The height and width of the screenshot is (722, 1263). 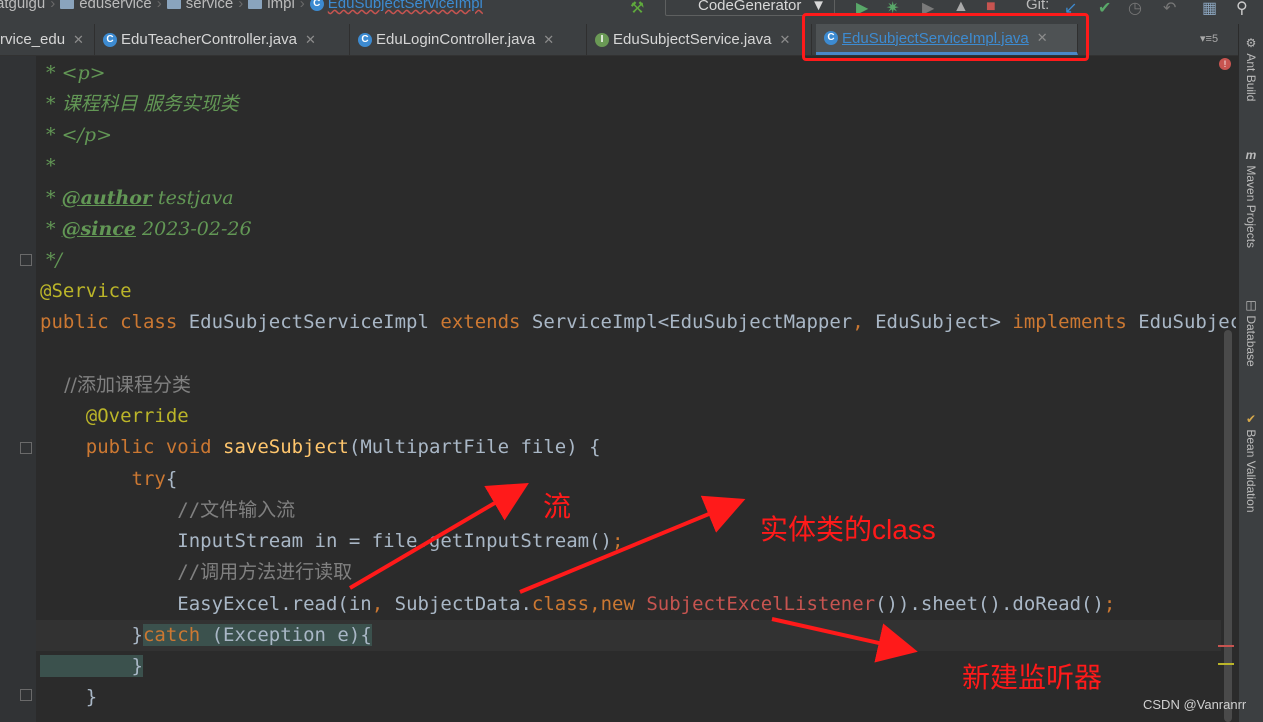 What do you see at coordinates (844, 640) in the screenshot?
I see `arrow-new-listener` at bounding box center [844, 640].